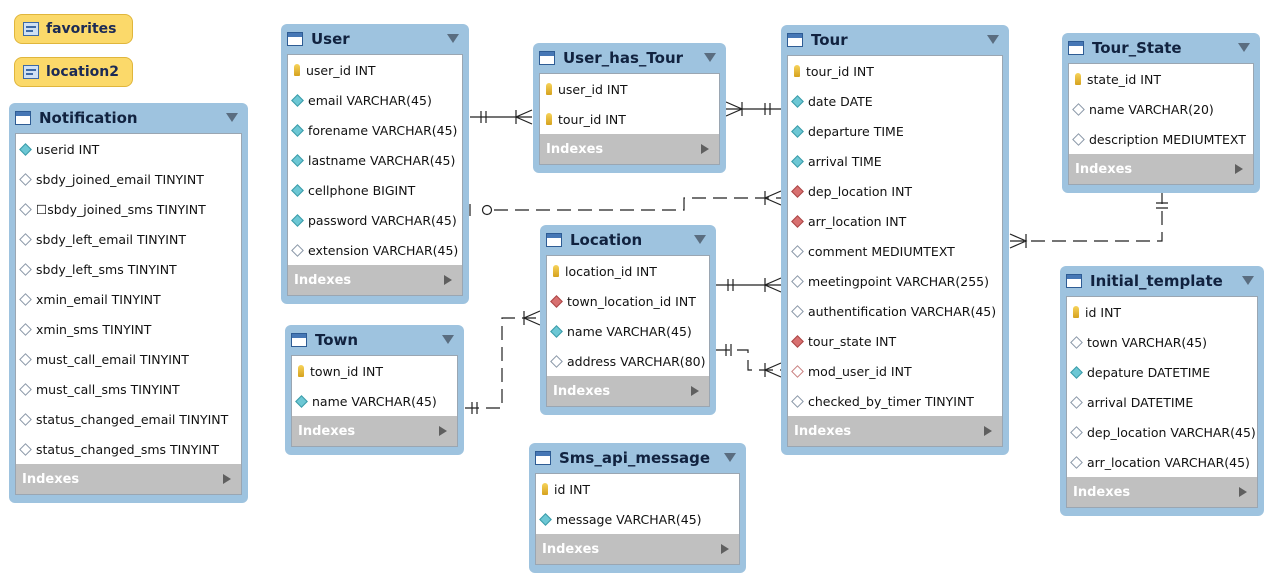 This screenshot has height=573, width=1264. Describe the element at coordinates (128, 269) in the screenshot. I see `column-row: sbdy_left_sms TINYINT` at that location.